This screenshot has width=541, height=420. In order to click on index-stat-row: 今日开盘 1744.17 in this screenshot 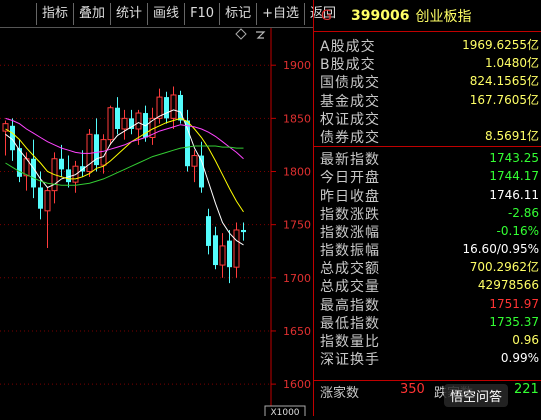, I will do `click(427, 177)`.